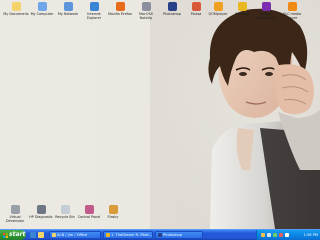 This screenshot has width=320, height=240. I want to click on computer-icon, so click(42, 6).